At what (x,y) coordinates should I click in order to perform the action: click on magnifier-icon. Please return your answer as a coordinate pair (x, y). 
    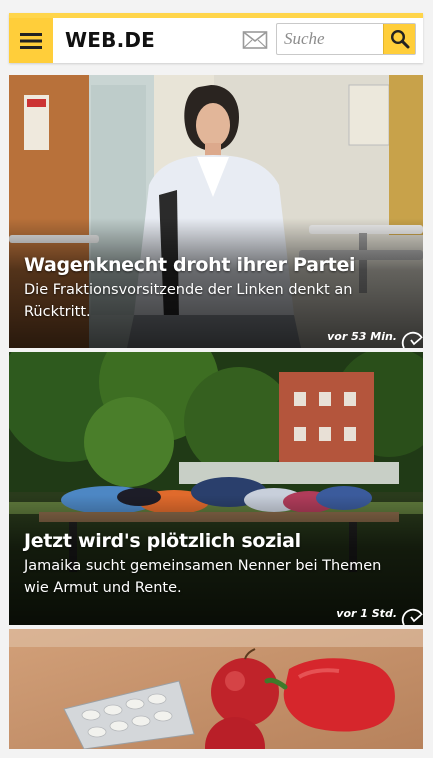
    Looking at the image, I should click on (399, 39).